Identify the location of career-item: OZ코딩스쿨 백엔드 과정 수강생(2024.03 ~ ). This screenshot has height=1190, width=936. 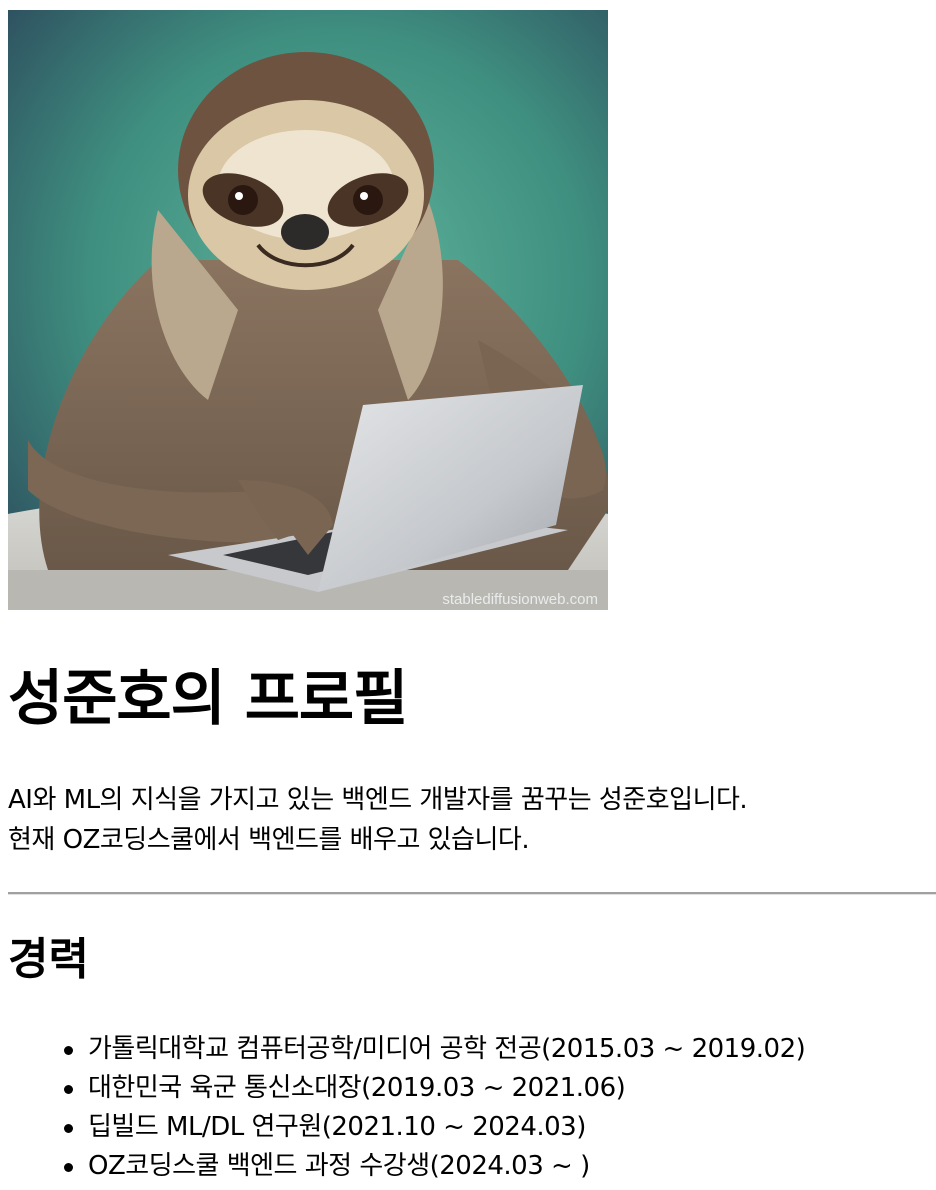
(434, 1166).